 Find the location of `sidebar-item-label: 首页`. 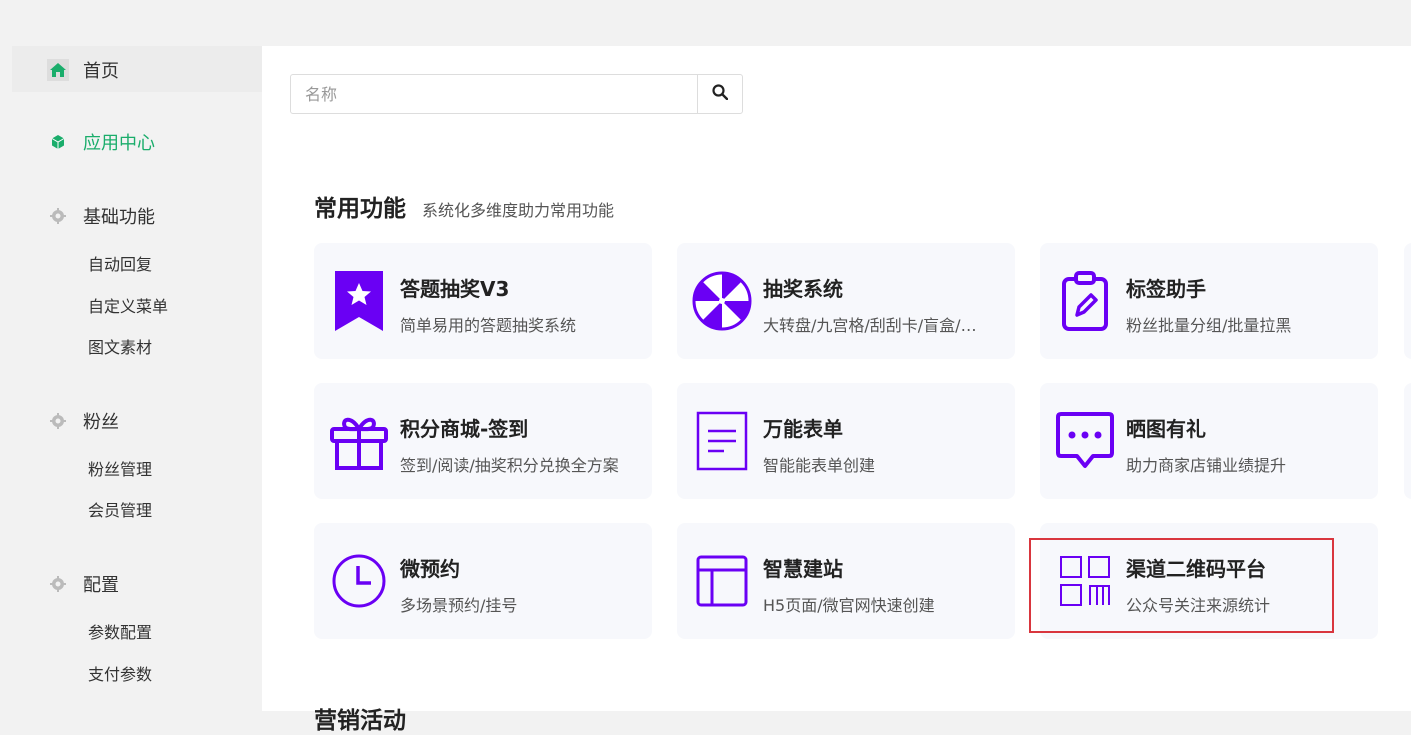

sidebar-item-label: 首页 is located at coordinates (101, 71).